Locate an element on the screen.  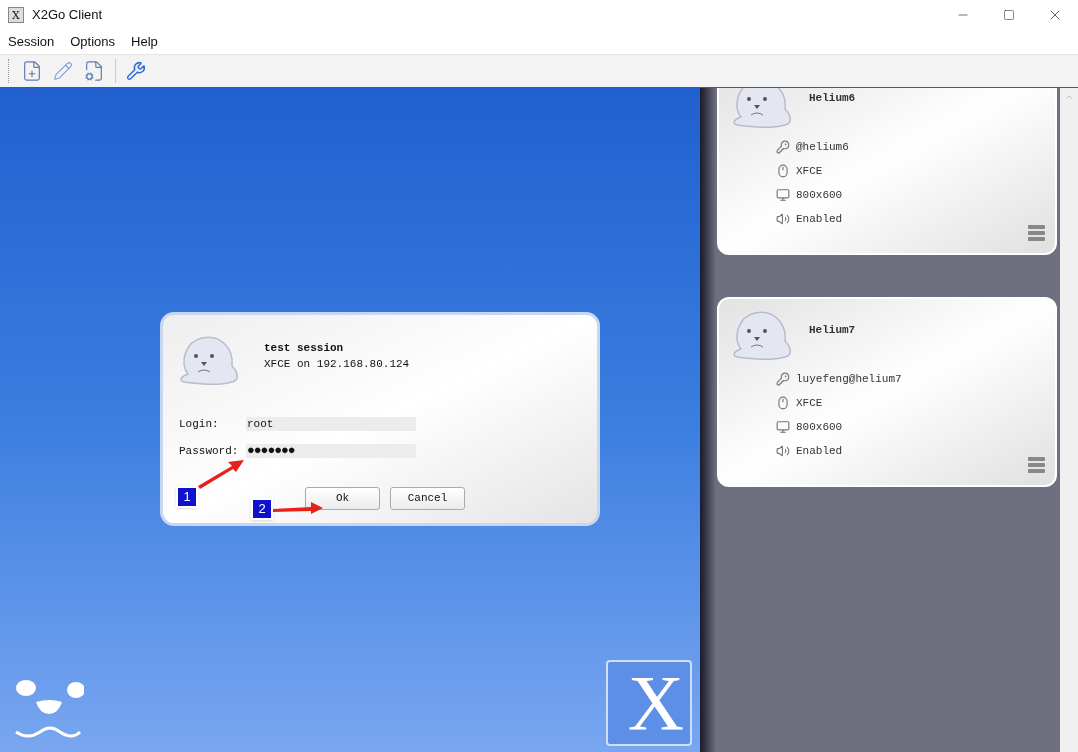
session-name: Helium7 is located at coordinates (832, 330).